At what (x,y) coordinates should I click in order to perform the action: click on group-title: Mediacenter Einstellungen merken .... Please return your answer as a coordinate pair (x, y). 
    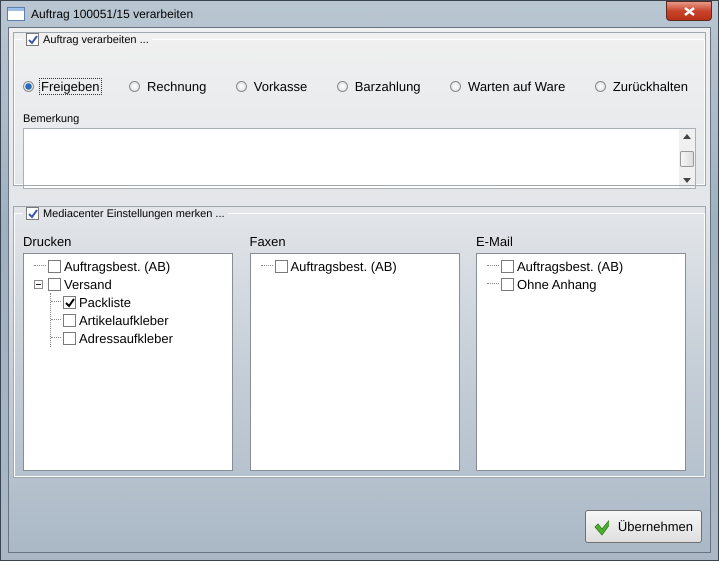
    Looking at the image, I should click on (134, 214).